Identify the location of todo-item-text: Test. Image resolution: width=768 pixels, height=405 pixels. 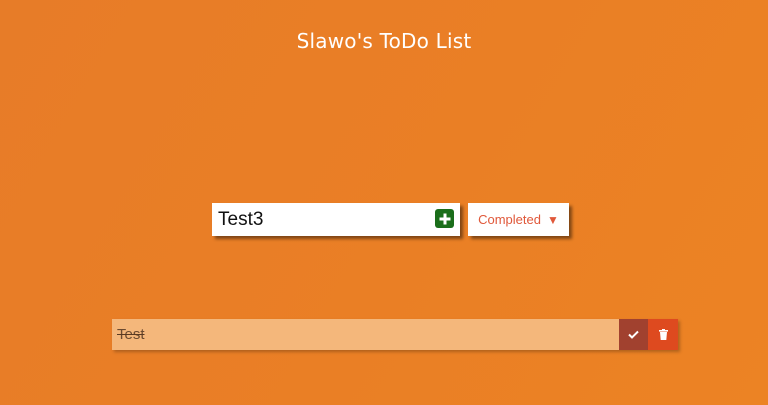
(131, 334).